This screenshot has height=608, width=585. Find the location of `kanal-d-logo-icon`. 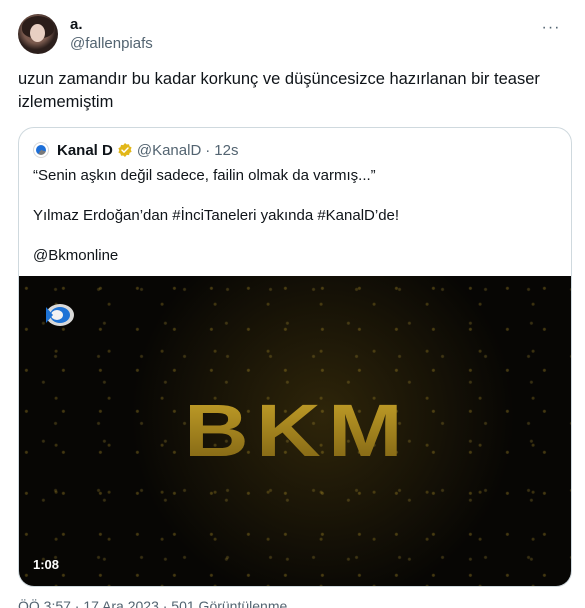

kanal-d-logo-icon is located at coordinates (60, 315).